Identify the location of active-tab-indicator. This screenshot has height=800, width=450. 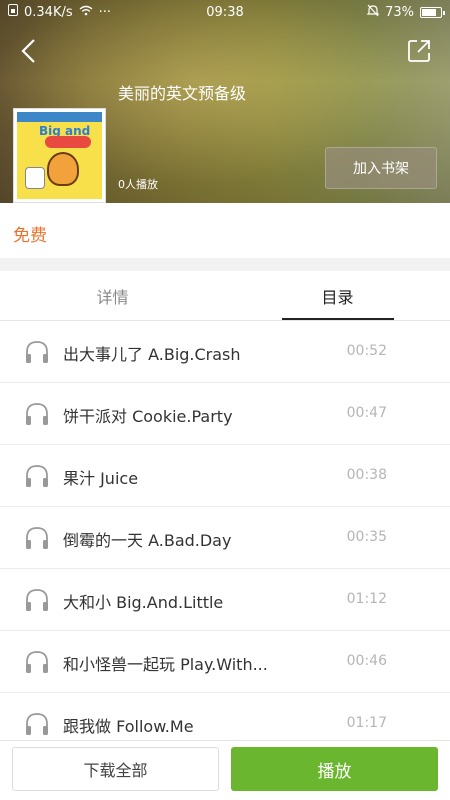
(338, 319).